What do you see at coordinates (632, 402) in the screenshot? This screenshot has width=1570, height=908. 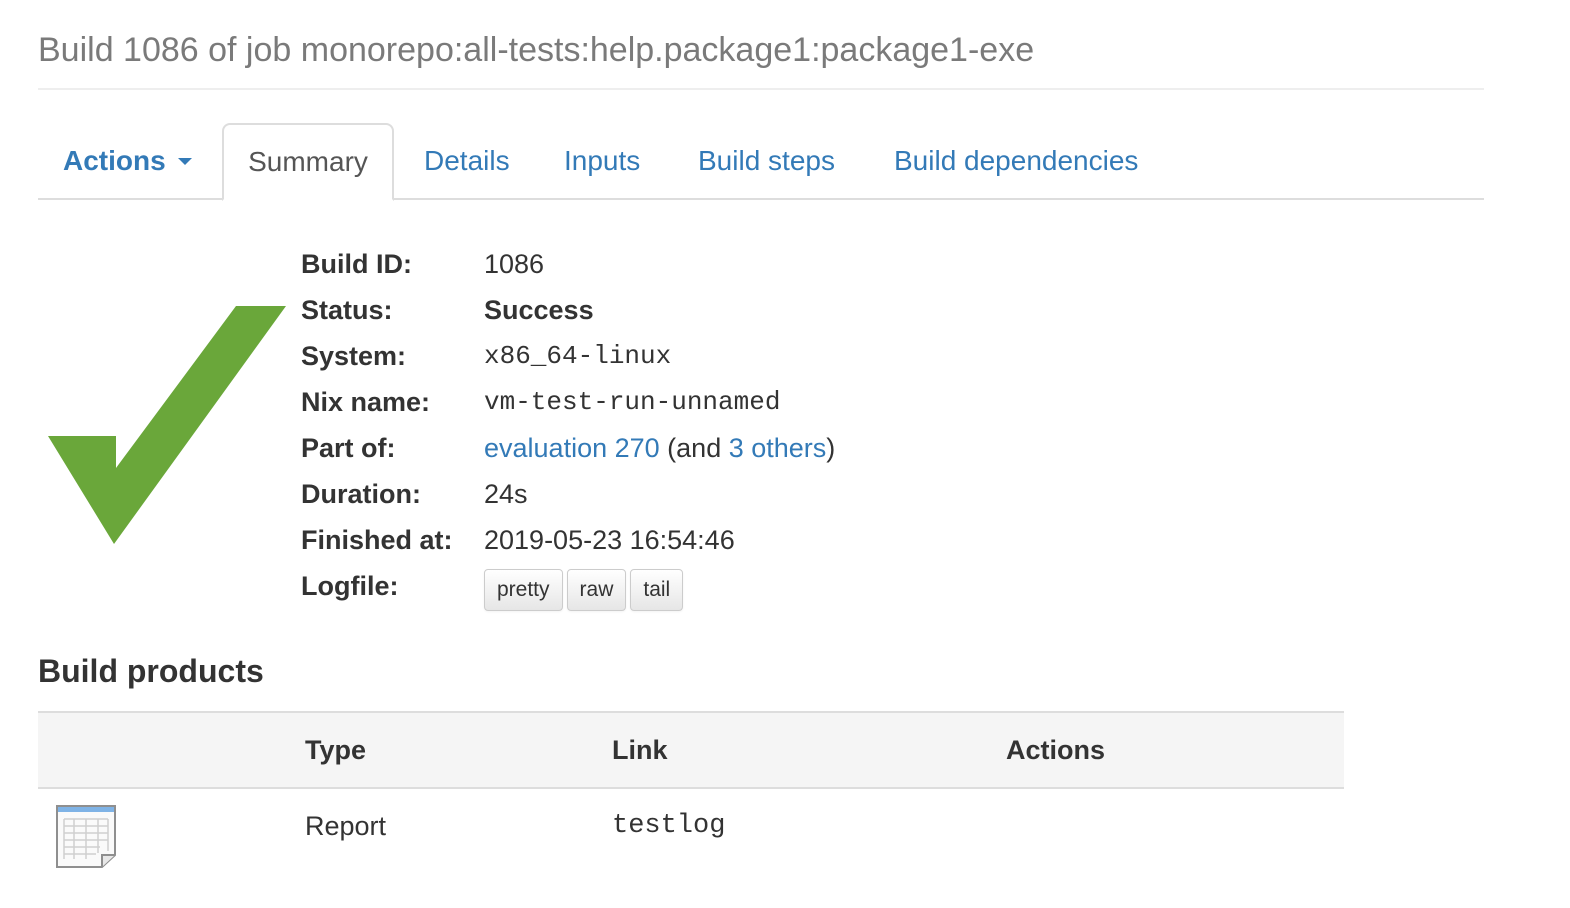 I see `nix-name-value: vm-test-run-unnamed` at bounding box center [632, 402].